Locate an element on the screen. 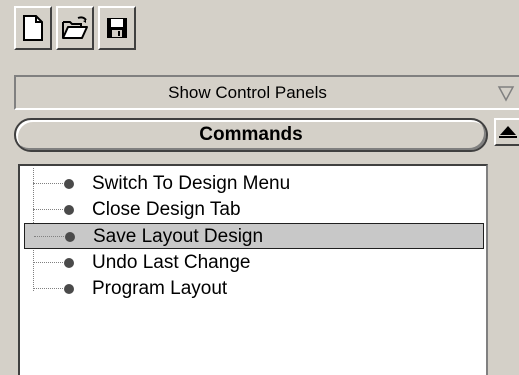 Image resolution: width=519 pixels, height=375 pixels. new-button is located at coordinates (33, 28).